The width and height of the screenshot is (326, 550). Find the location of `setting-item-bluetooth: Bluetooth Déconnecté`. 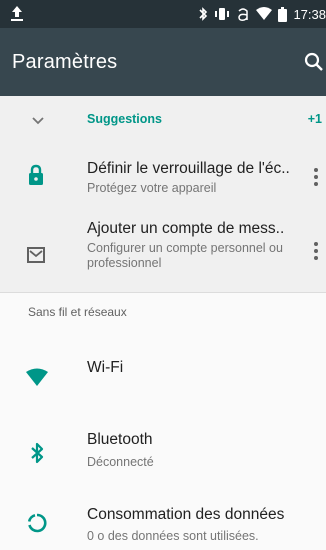

setting-item-bluetooth: Bluetooth Déconnecté is located at coordinates (163, 449).